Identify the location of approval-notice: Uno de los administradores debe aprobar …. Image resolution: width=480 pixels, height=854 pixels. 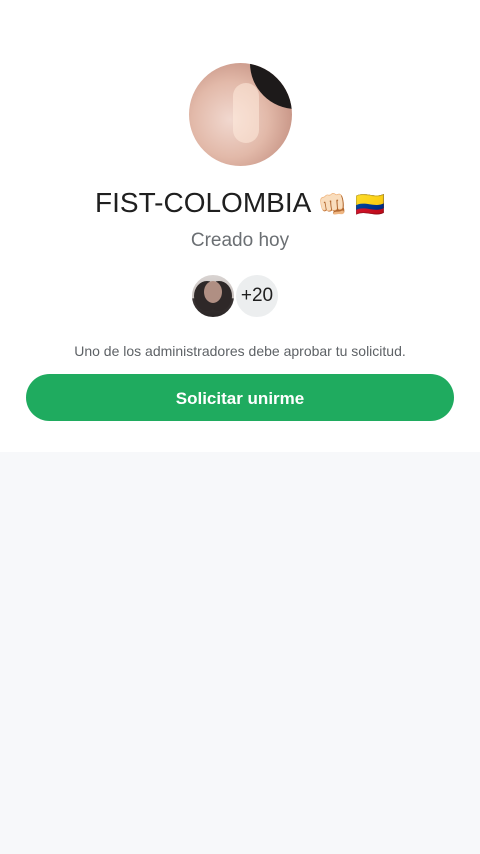
(240, 351).